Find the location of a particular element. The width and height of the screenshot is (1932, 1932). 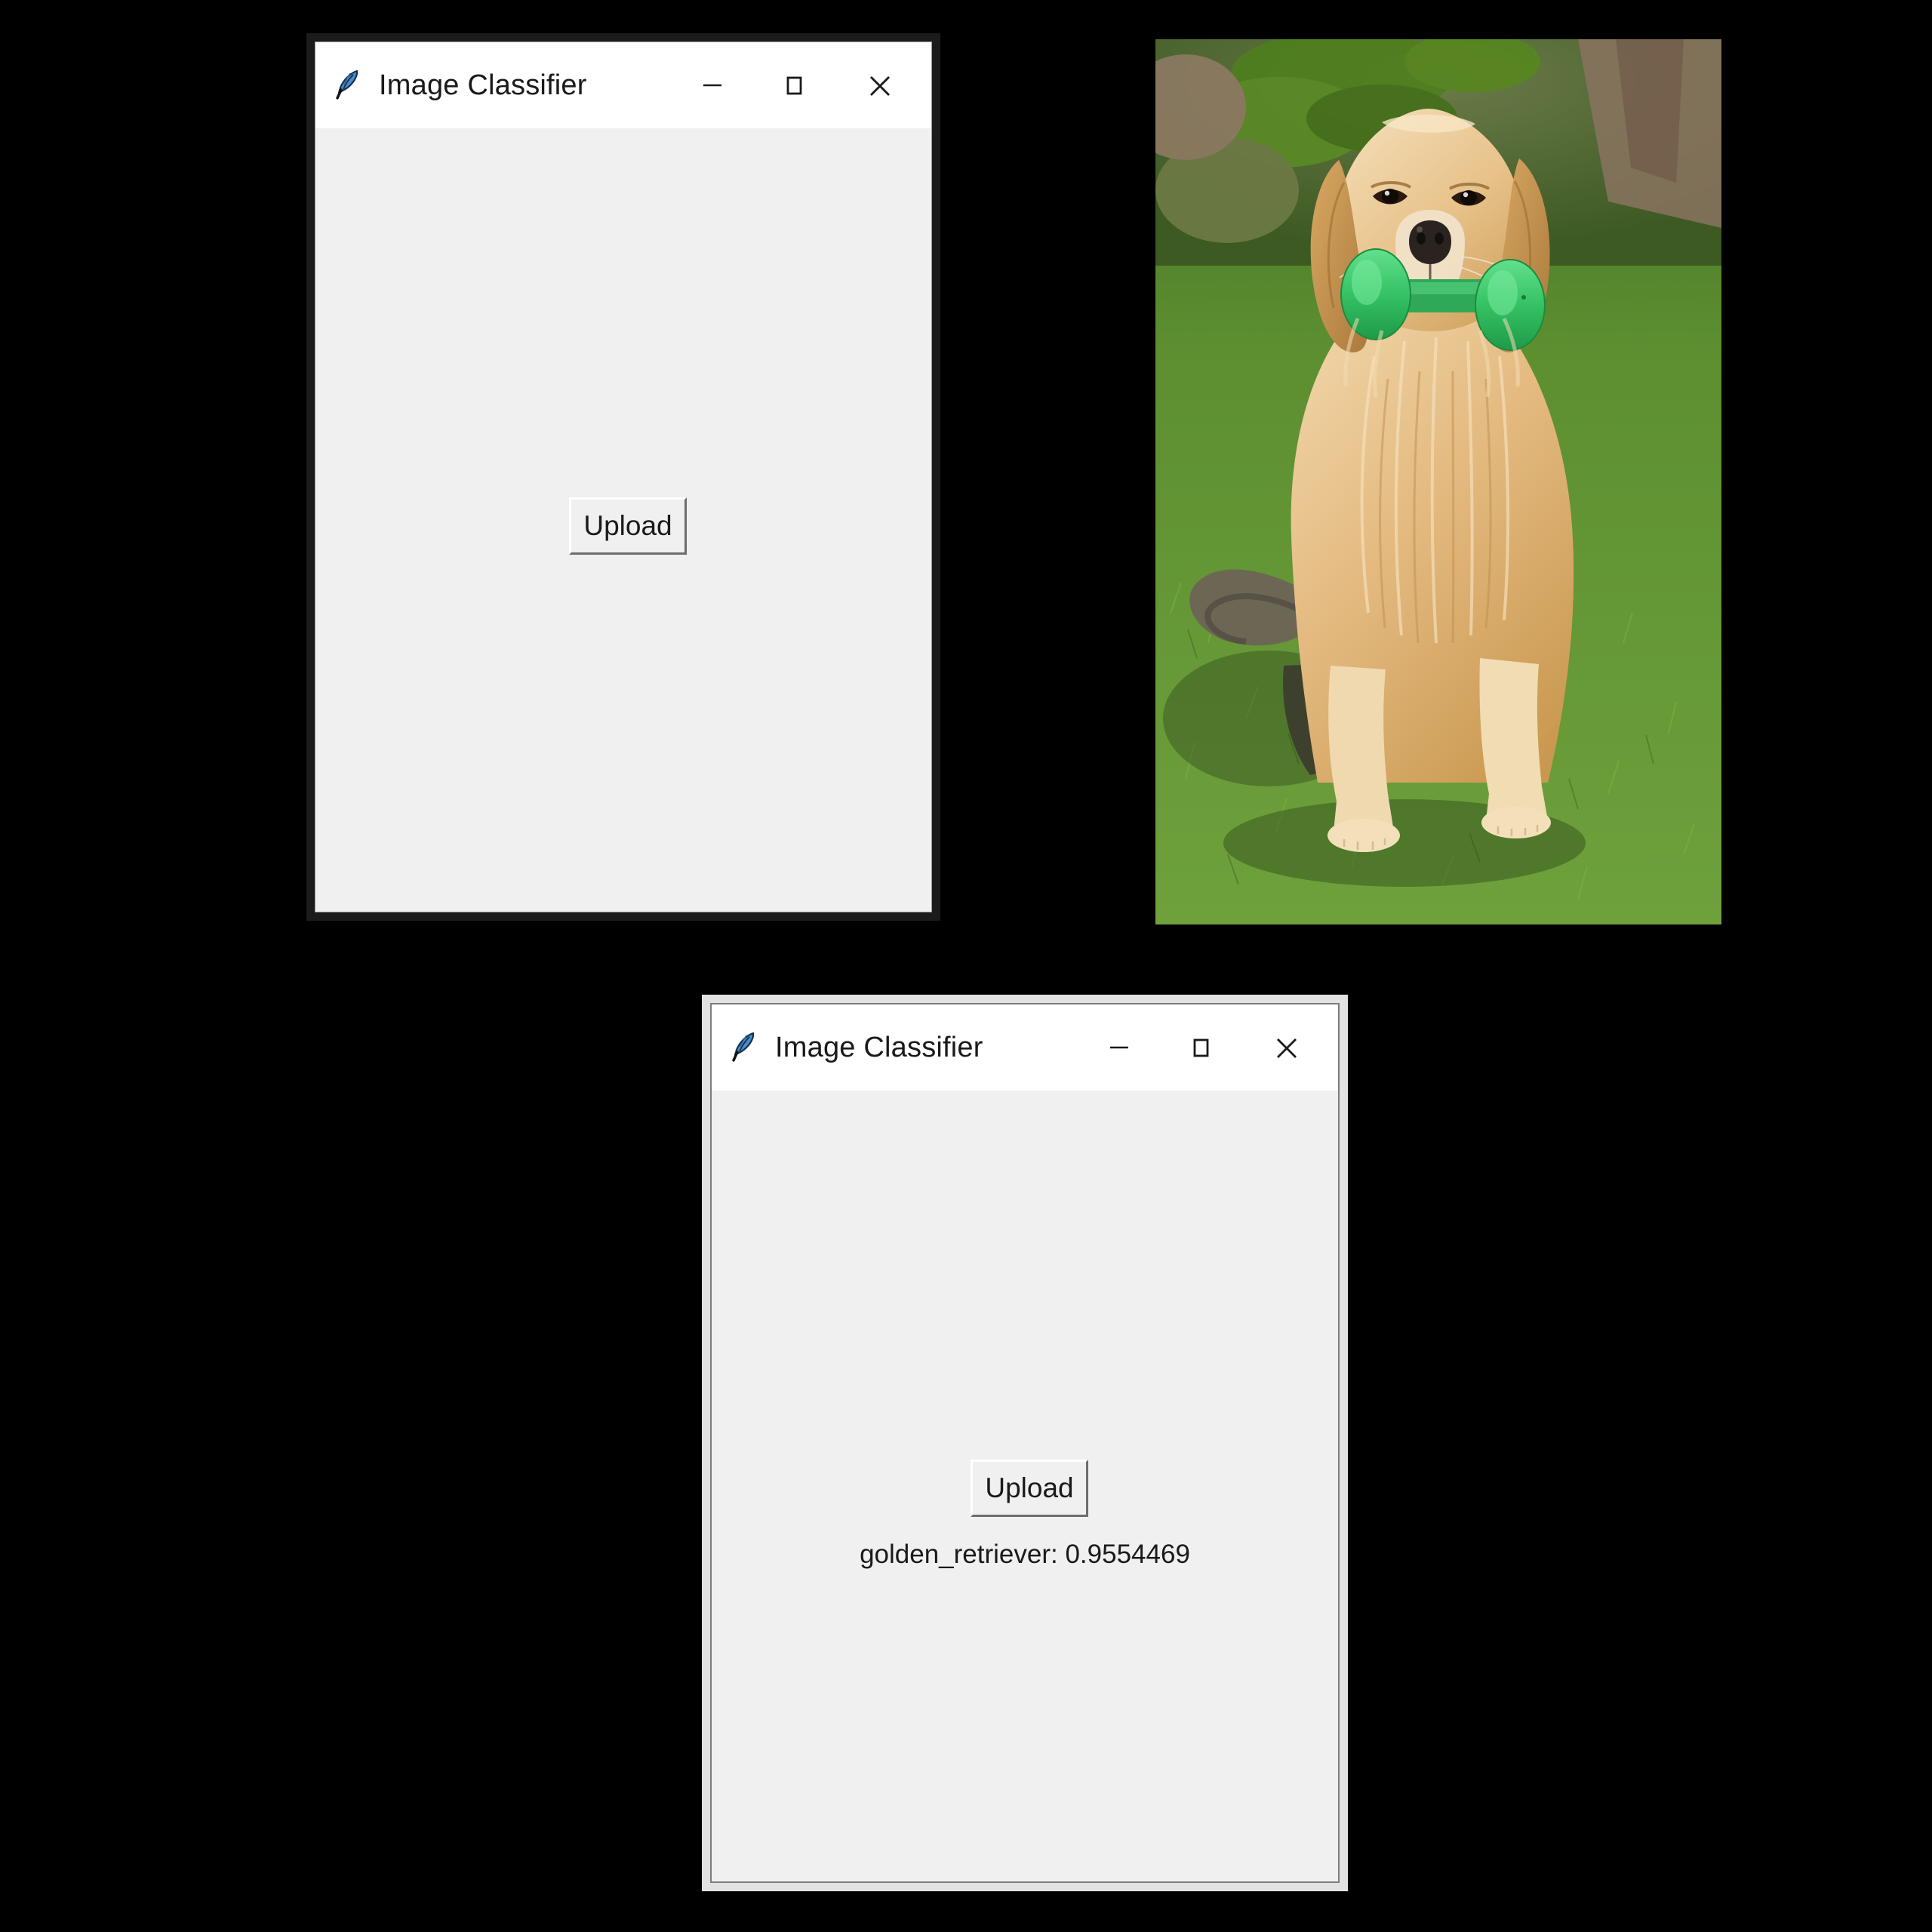

golden-retriever-photo is located at coordinates (1438, 481).